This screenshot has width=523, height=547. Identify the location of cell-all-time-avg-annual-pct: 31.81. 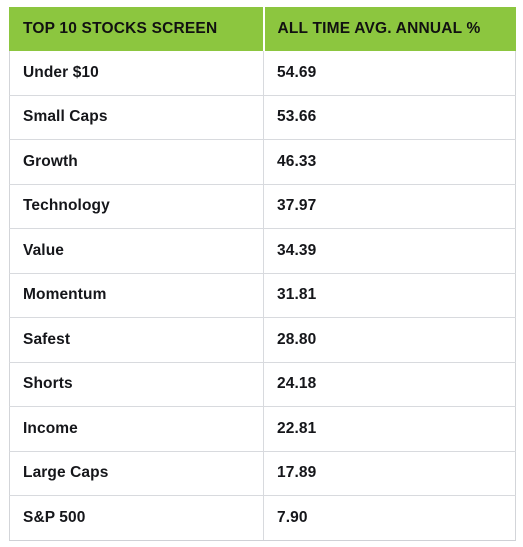
(389, 295).